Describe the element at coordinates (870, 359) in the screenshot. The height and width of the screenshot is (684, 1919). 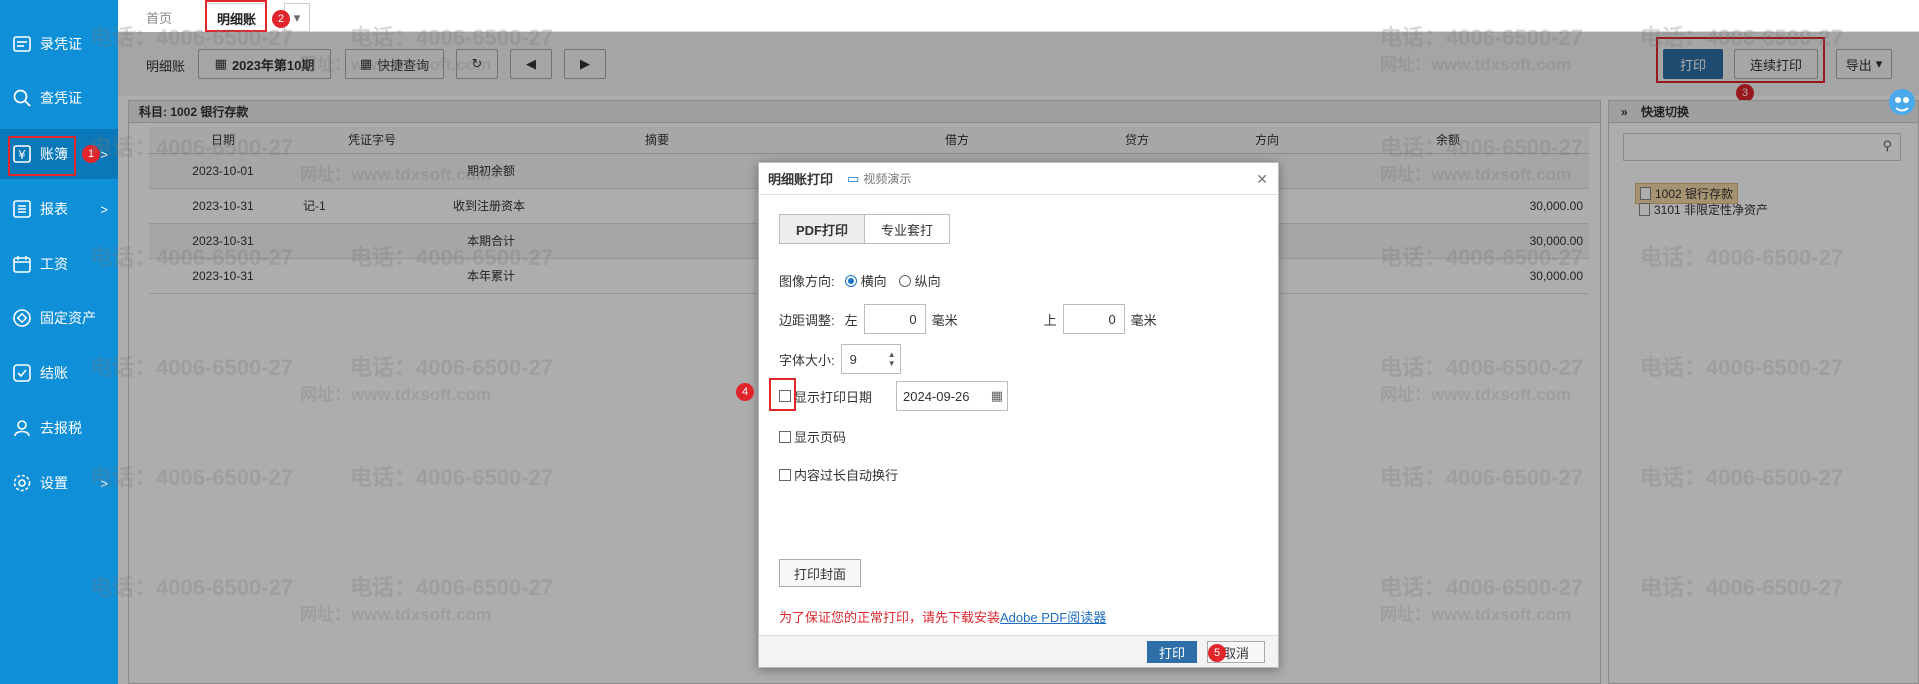
I see `font-size-stepper: 9 ▲ ▼` at that location.